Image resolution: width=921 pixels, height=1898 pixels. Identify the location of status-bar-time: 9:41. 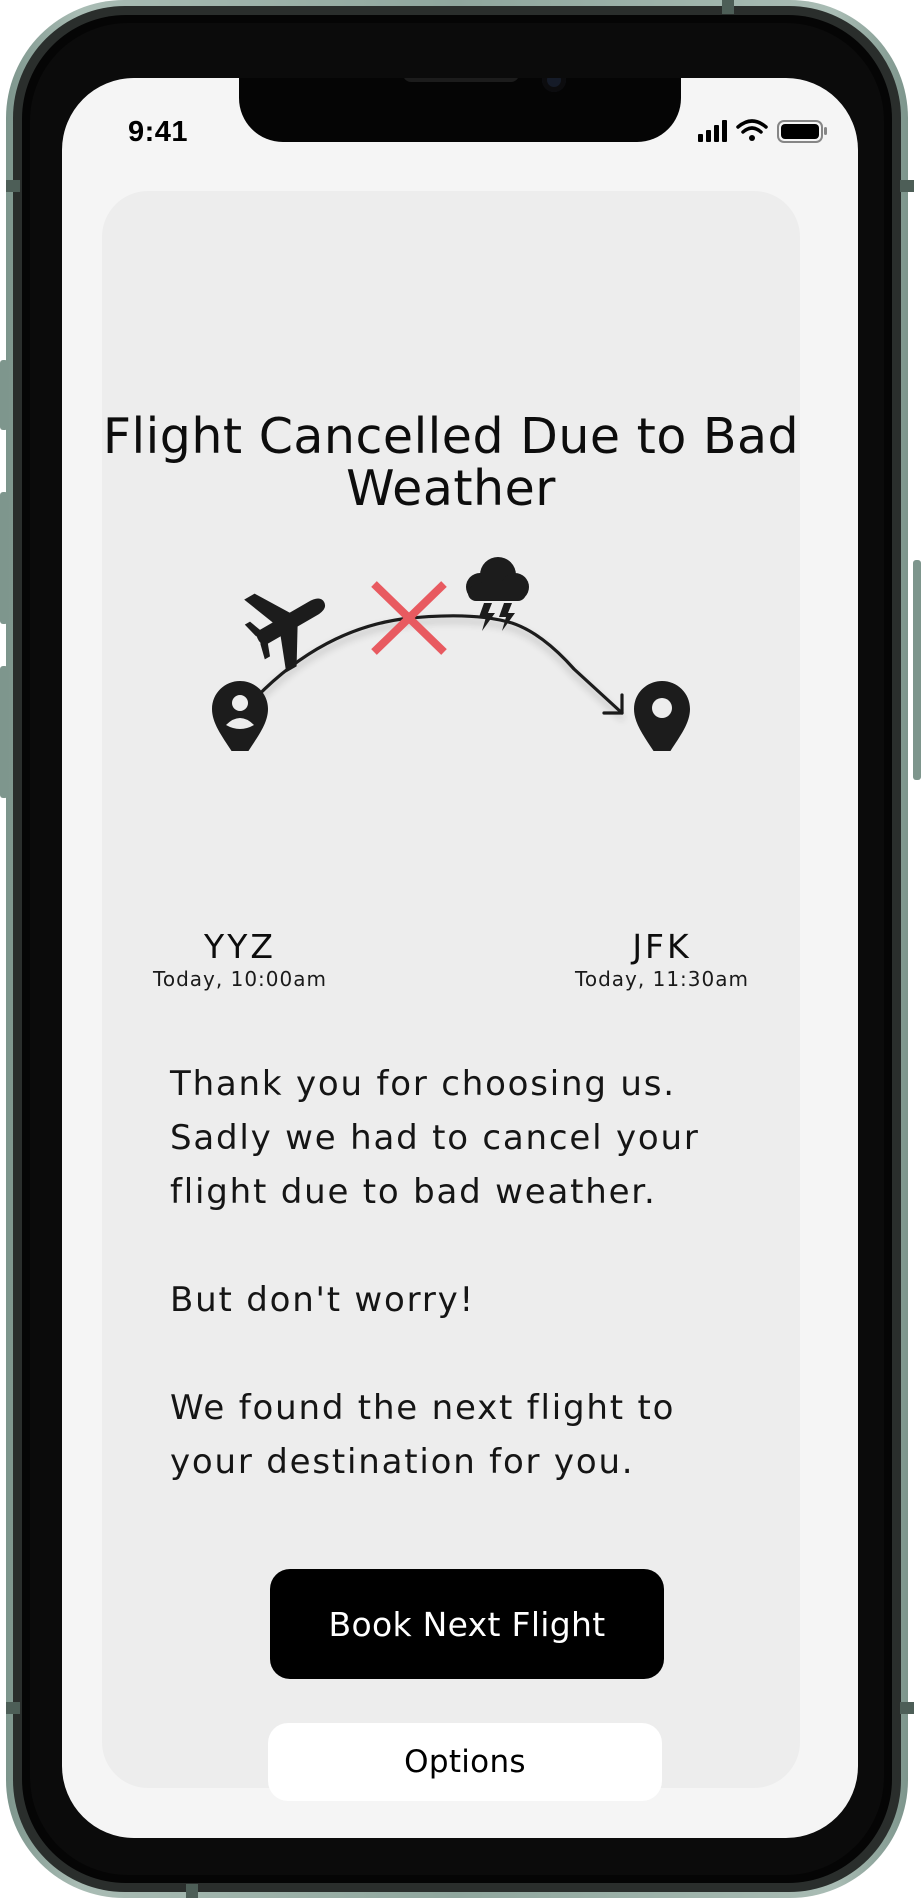
(158, 132).